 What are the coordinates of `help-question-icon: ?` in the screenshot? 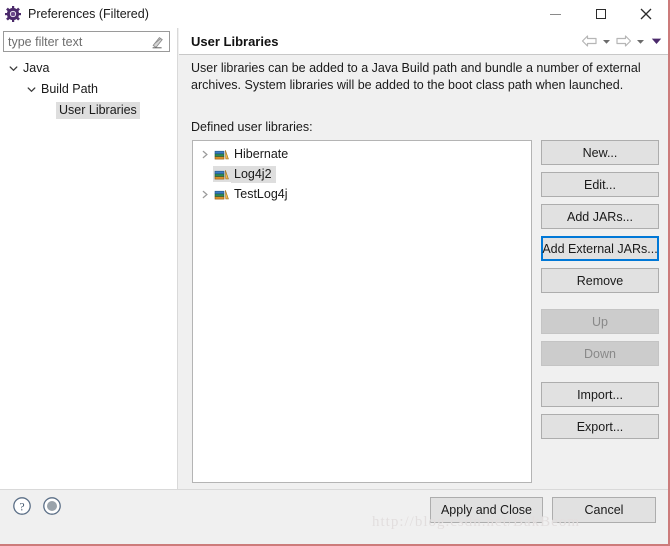 It's located at (22, 507).